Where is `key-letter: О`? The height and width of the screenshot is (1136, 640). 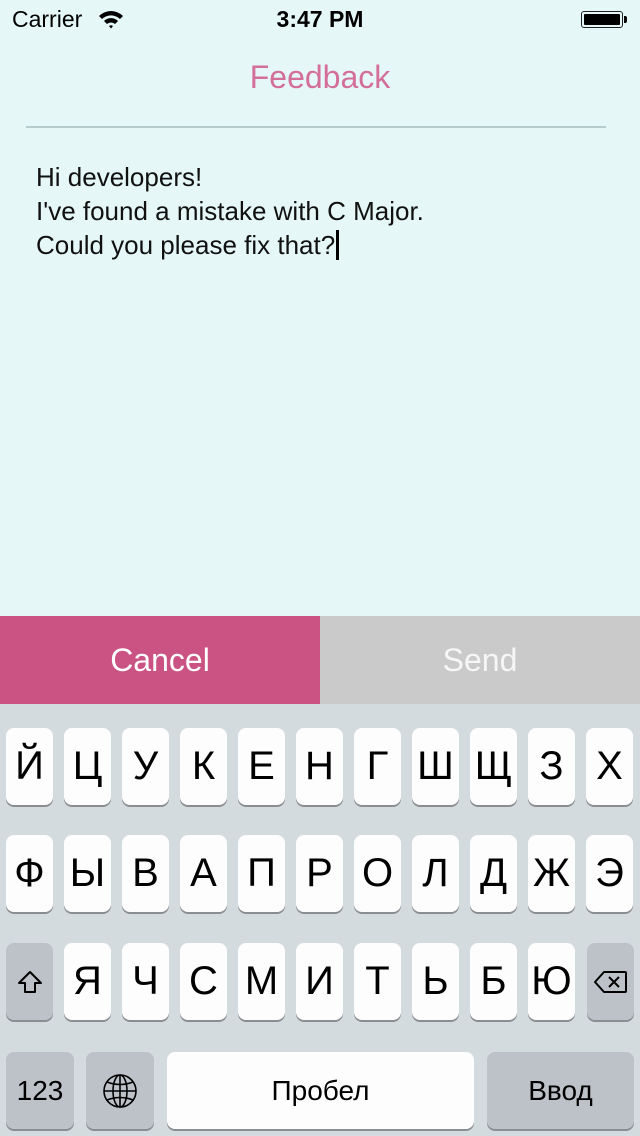 key-letter: О is located at coordinates (377, 873).